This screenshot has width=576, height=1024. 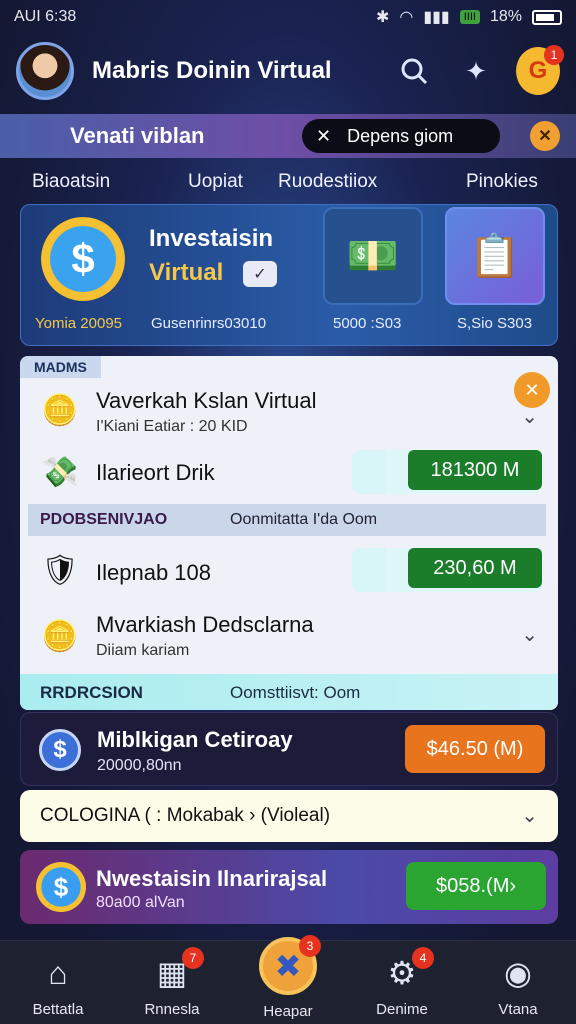 I want to click on row-title: Vaverkah Kslan Virtual, so click(x=206, y=400).